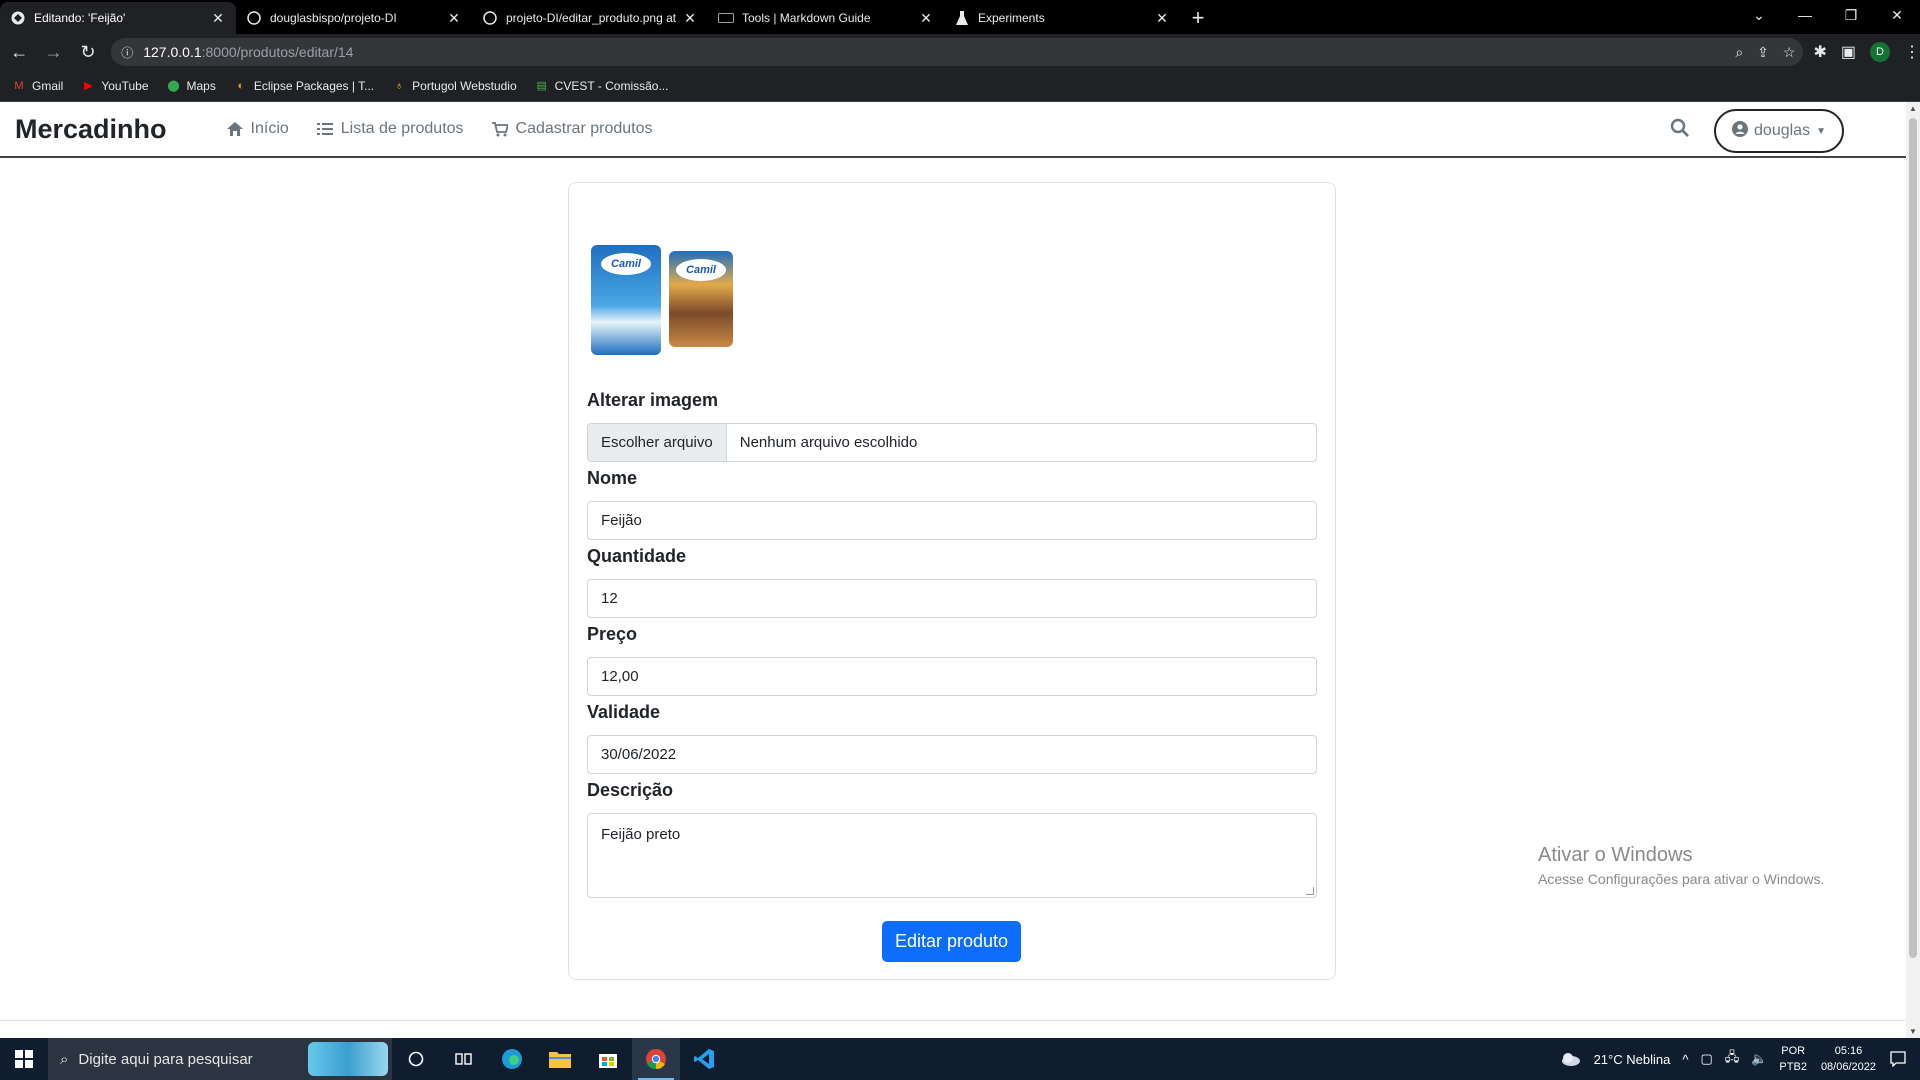 Image resolution: width=1920 pixels, height=1080 pixels. What do you see at coordinates (257, 129) in the screenshot?
I see `nav-link-inicio: Início` at bounding box center [257, 129].